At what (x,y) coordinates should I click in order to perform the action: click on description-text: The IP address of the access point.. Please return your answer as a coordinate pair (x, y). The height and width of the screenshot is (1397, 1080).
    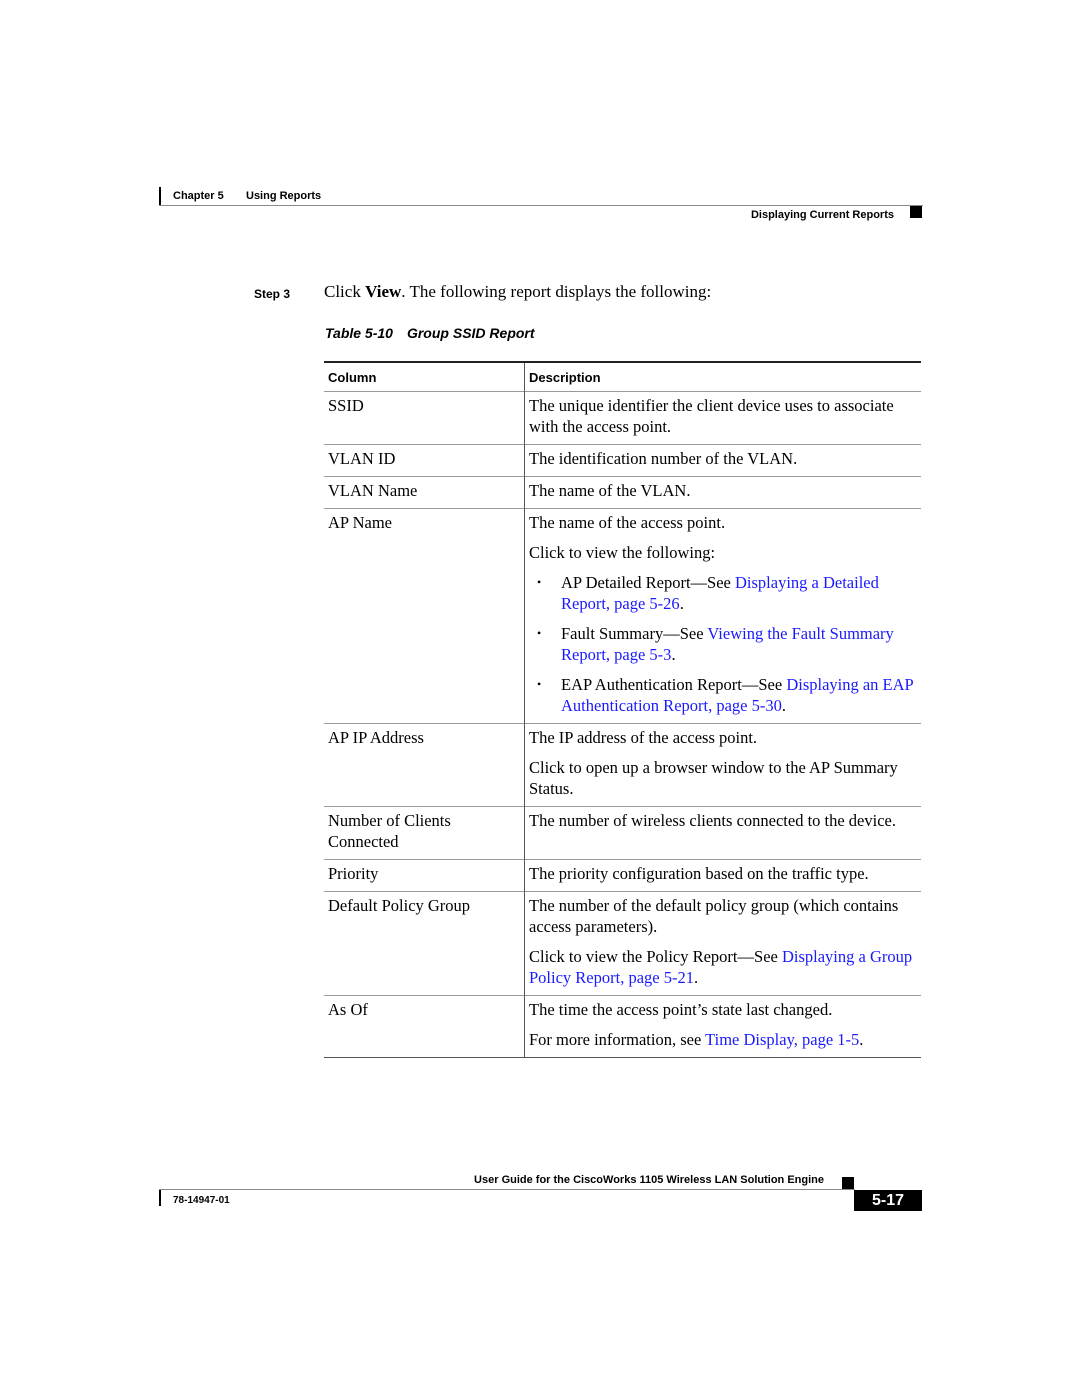
    Looking at the image, I should click on (643, 737).